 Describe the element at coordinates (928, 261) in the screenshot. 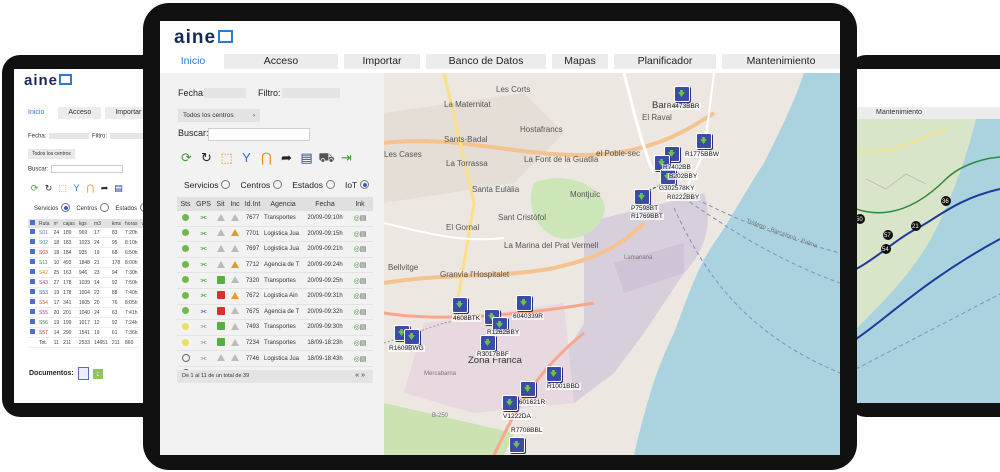

I see `right-map: 36 21 57 54 50` at that location.